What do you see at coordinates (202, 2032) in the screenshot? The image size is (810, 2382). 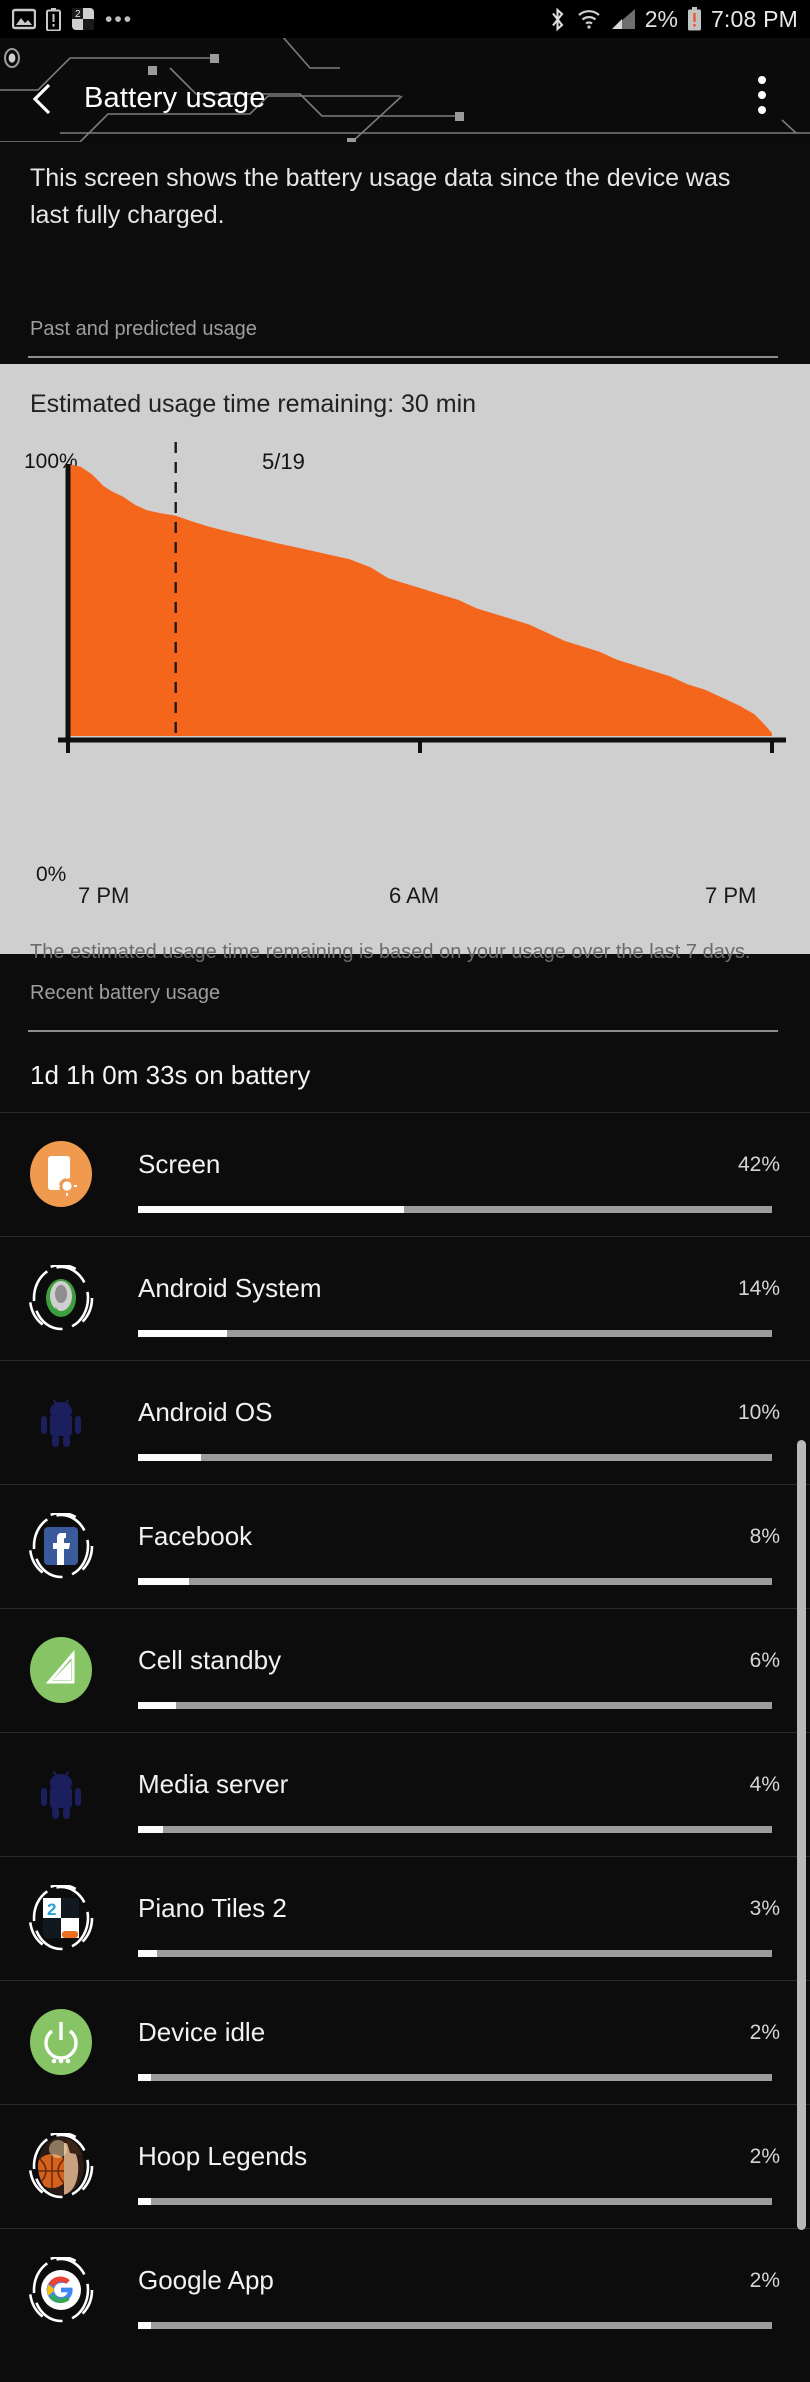 I see `app-name-label: Device idle` at bounding box center [202, 2032].